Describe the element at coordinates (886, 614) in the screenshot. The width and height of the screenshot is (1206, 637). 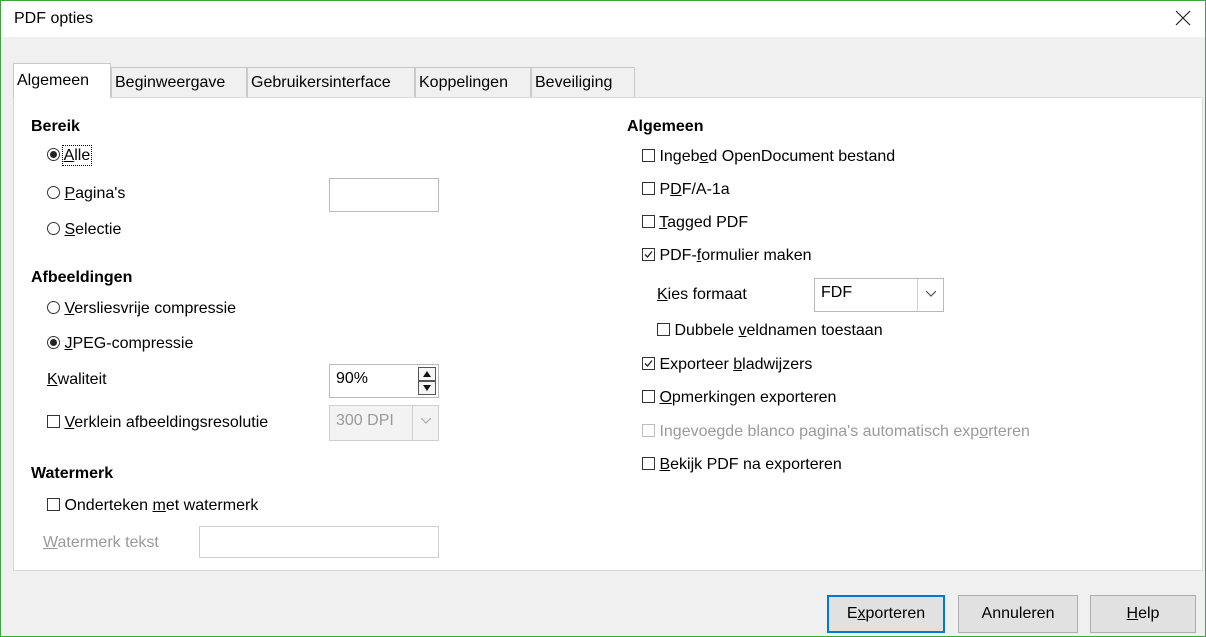
I see `export-button: Exporteren` at that location.